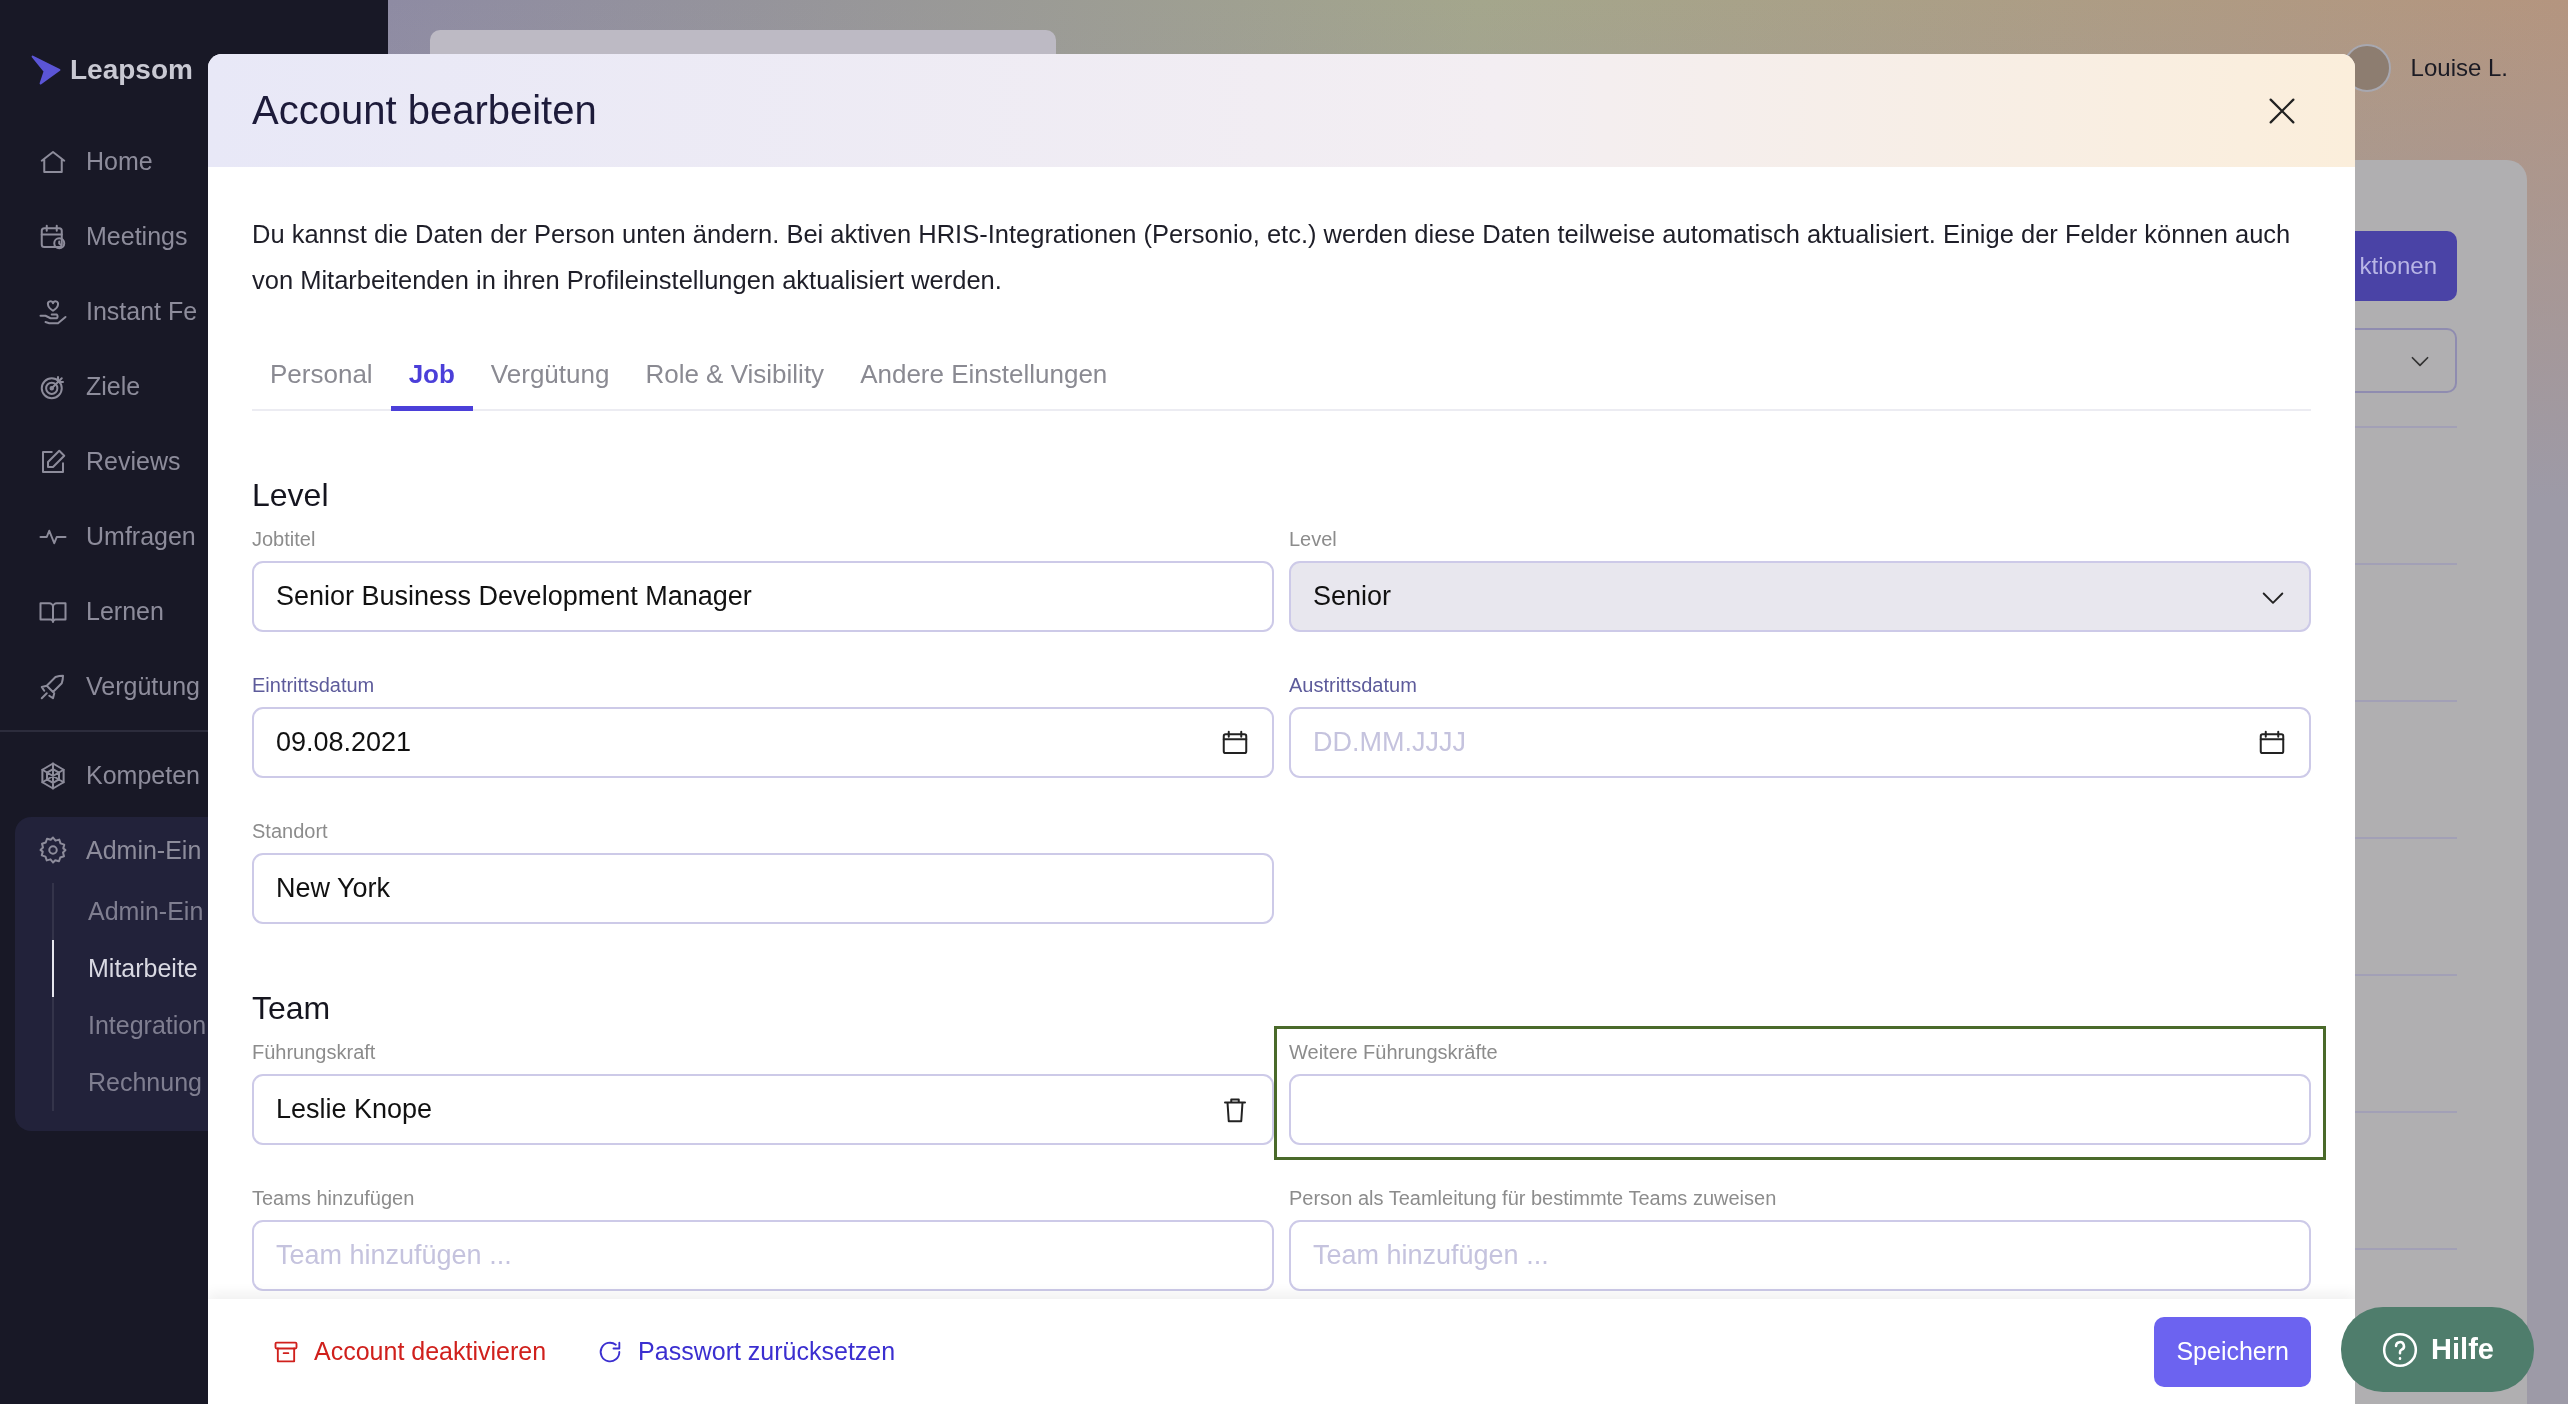 Image resolution: width=2568 pixels, height=1404 pixels. Describe the element at coordinates (1272, 257) in the screenshot. I see `description-text: Du kannst die Daten der Person unten ändern. Bei aktiven HRIS-Integrationen (Personio, etc.) werden diese Daten teilweise automatisch aktualisiert. Einige der Felder können auch von Mitarbeitenden in ihren Profileinstellungen aktualisiert werden.` at that location.